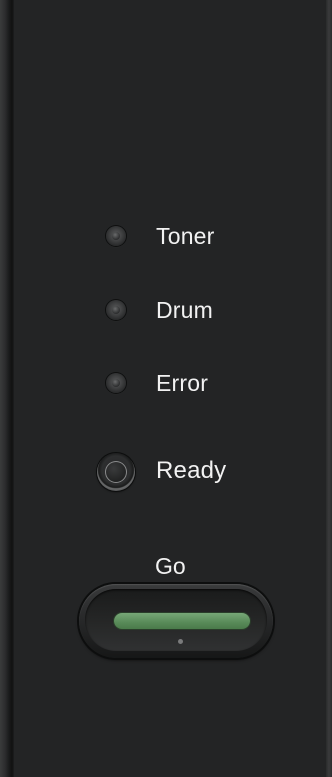 The height and width of the screenshot is (777, 332). I want to click on go-light-icon, so click(182, 621).